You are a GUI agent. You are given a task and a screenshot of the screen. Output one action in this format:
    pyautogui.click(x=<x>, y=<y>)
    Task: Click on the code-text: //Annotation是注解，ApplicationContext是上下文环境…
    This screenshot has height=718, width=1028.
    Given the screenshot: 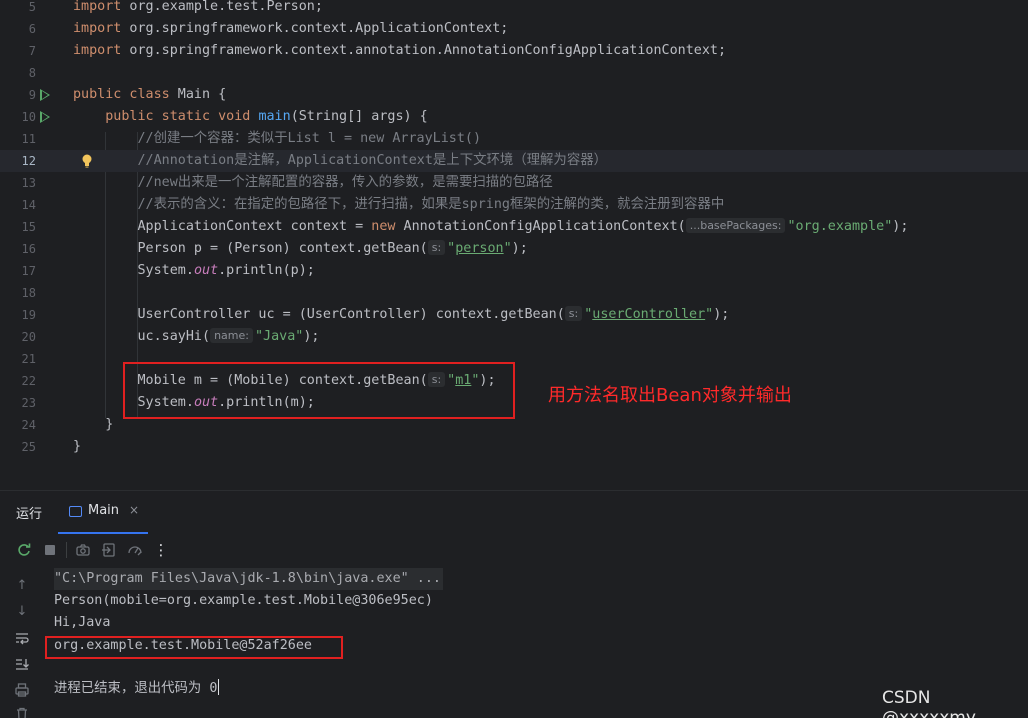 What is the action you would take?
    pyautogui.click(x=340, y=161)
    